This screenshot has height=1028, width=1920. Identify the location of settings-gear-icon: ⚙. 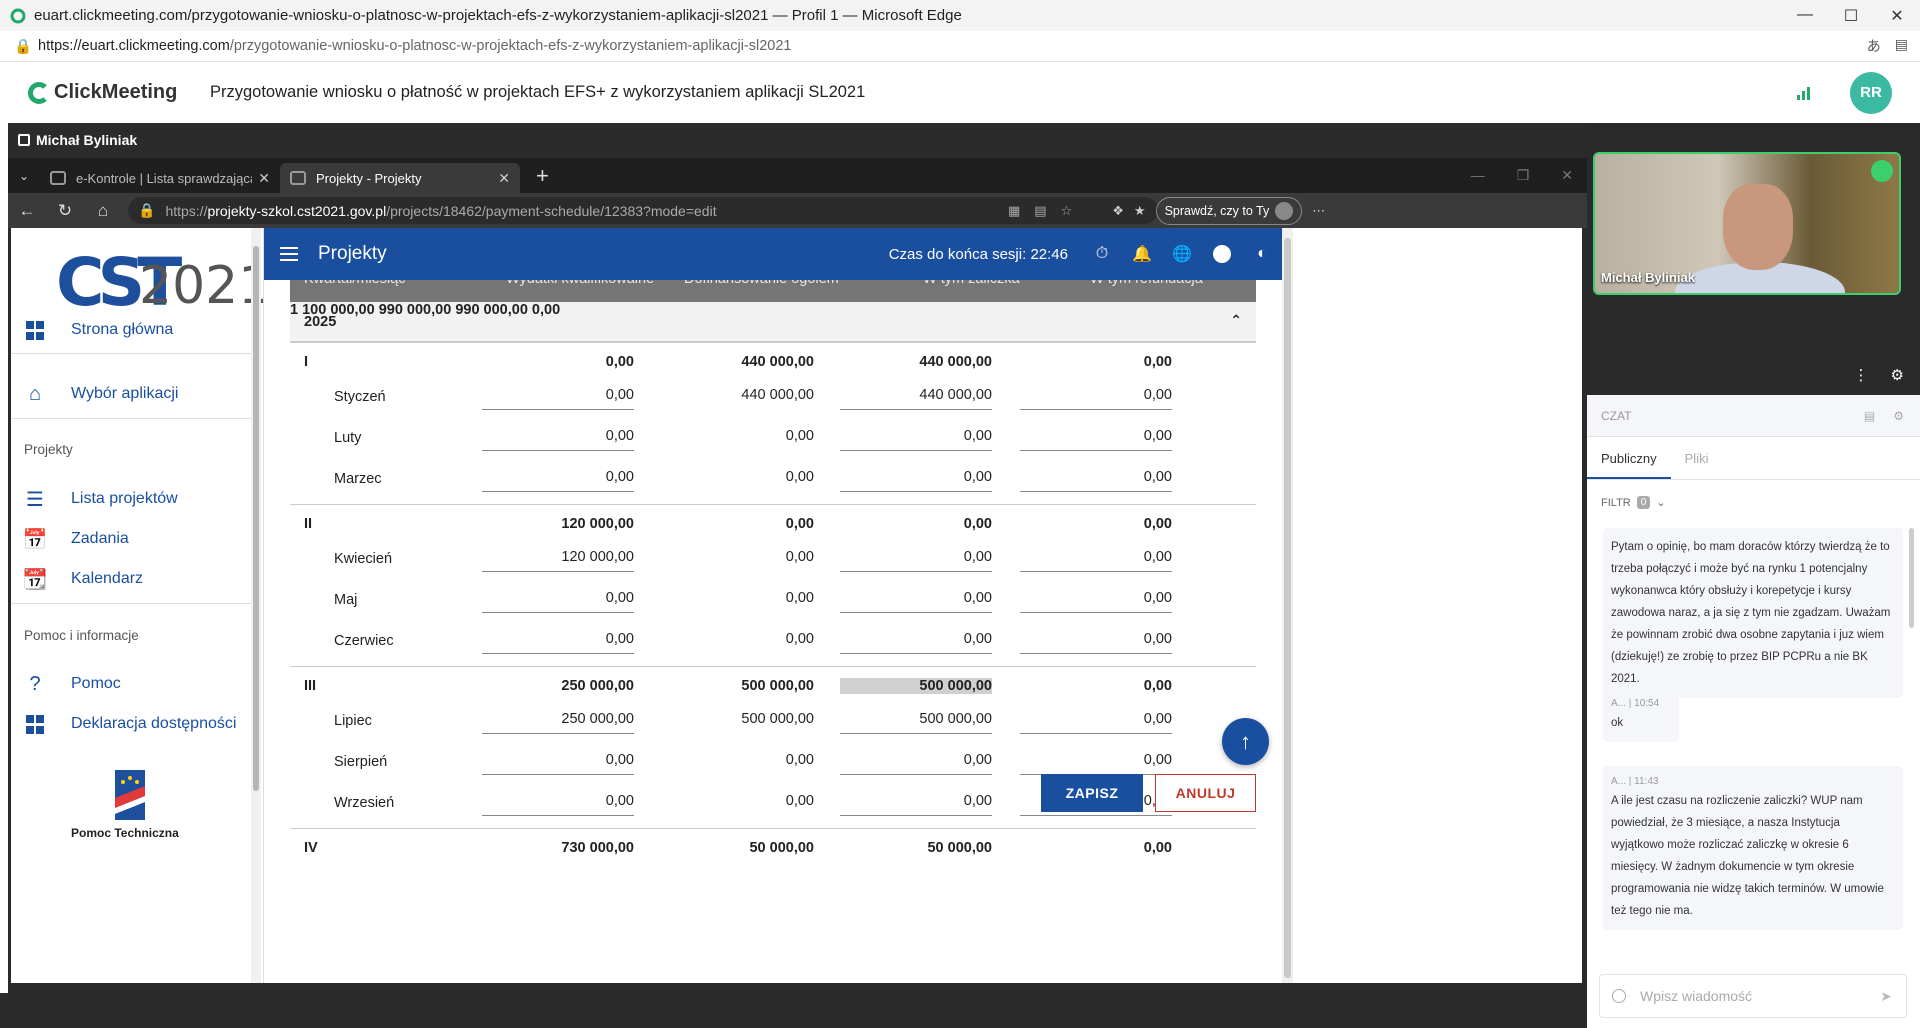
(1897, 375).